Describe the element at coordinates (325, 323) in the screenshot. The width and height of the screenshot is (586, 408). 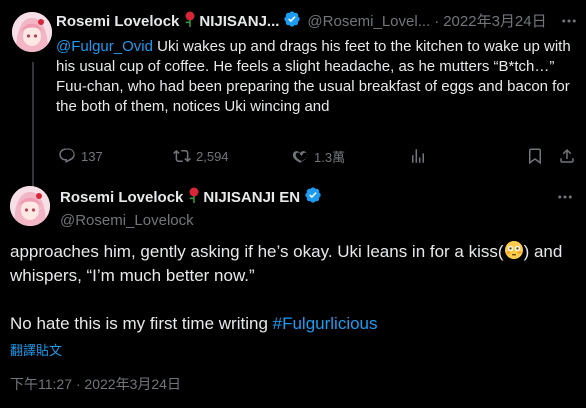
I see `hashtag-link: #Fulgurlicious` at that location.